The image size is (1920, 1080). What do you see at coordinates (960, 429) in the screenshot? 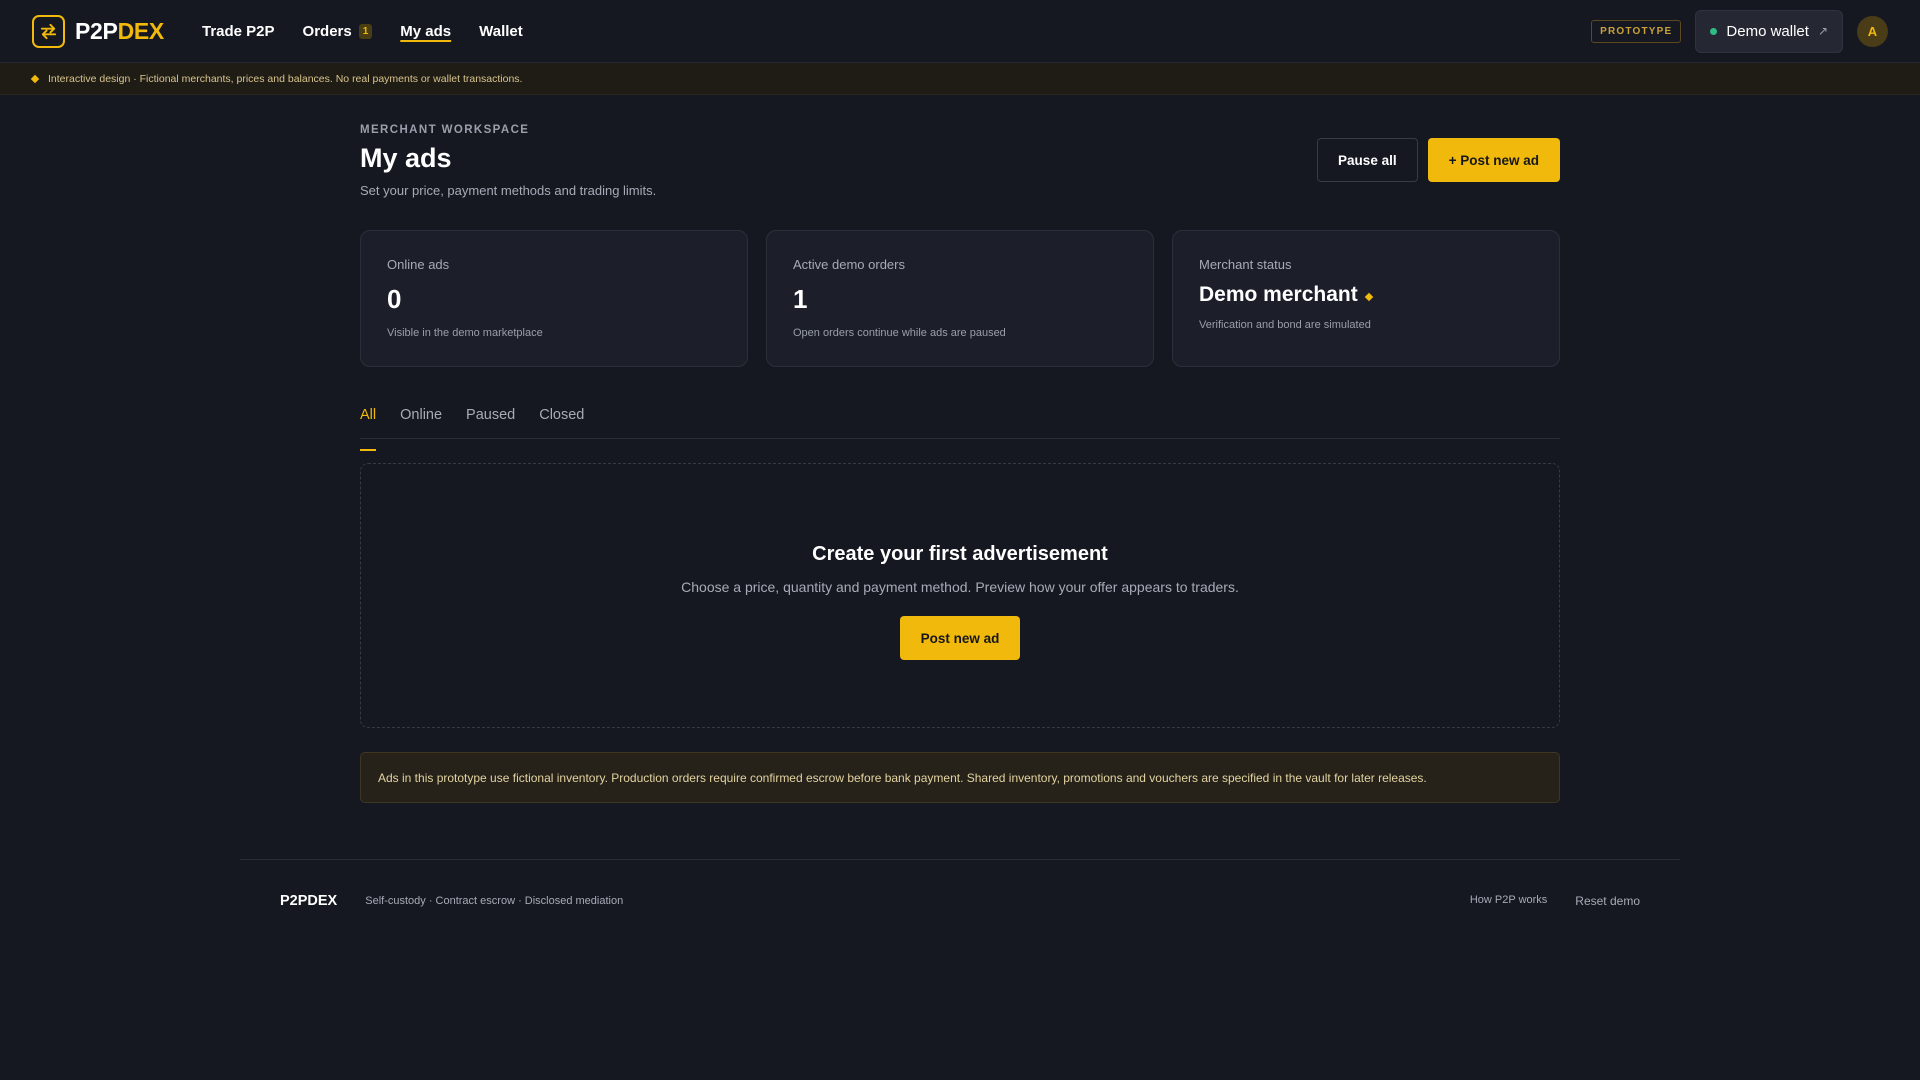
I see `ads-filter-tabs: All Online Paused Closed` at bounding box center [960, 429].